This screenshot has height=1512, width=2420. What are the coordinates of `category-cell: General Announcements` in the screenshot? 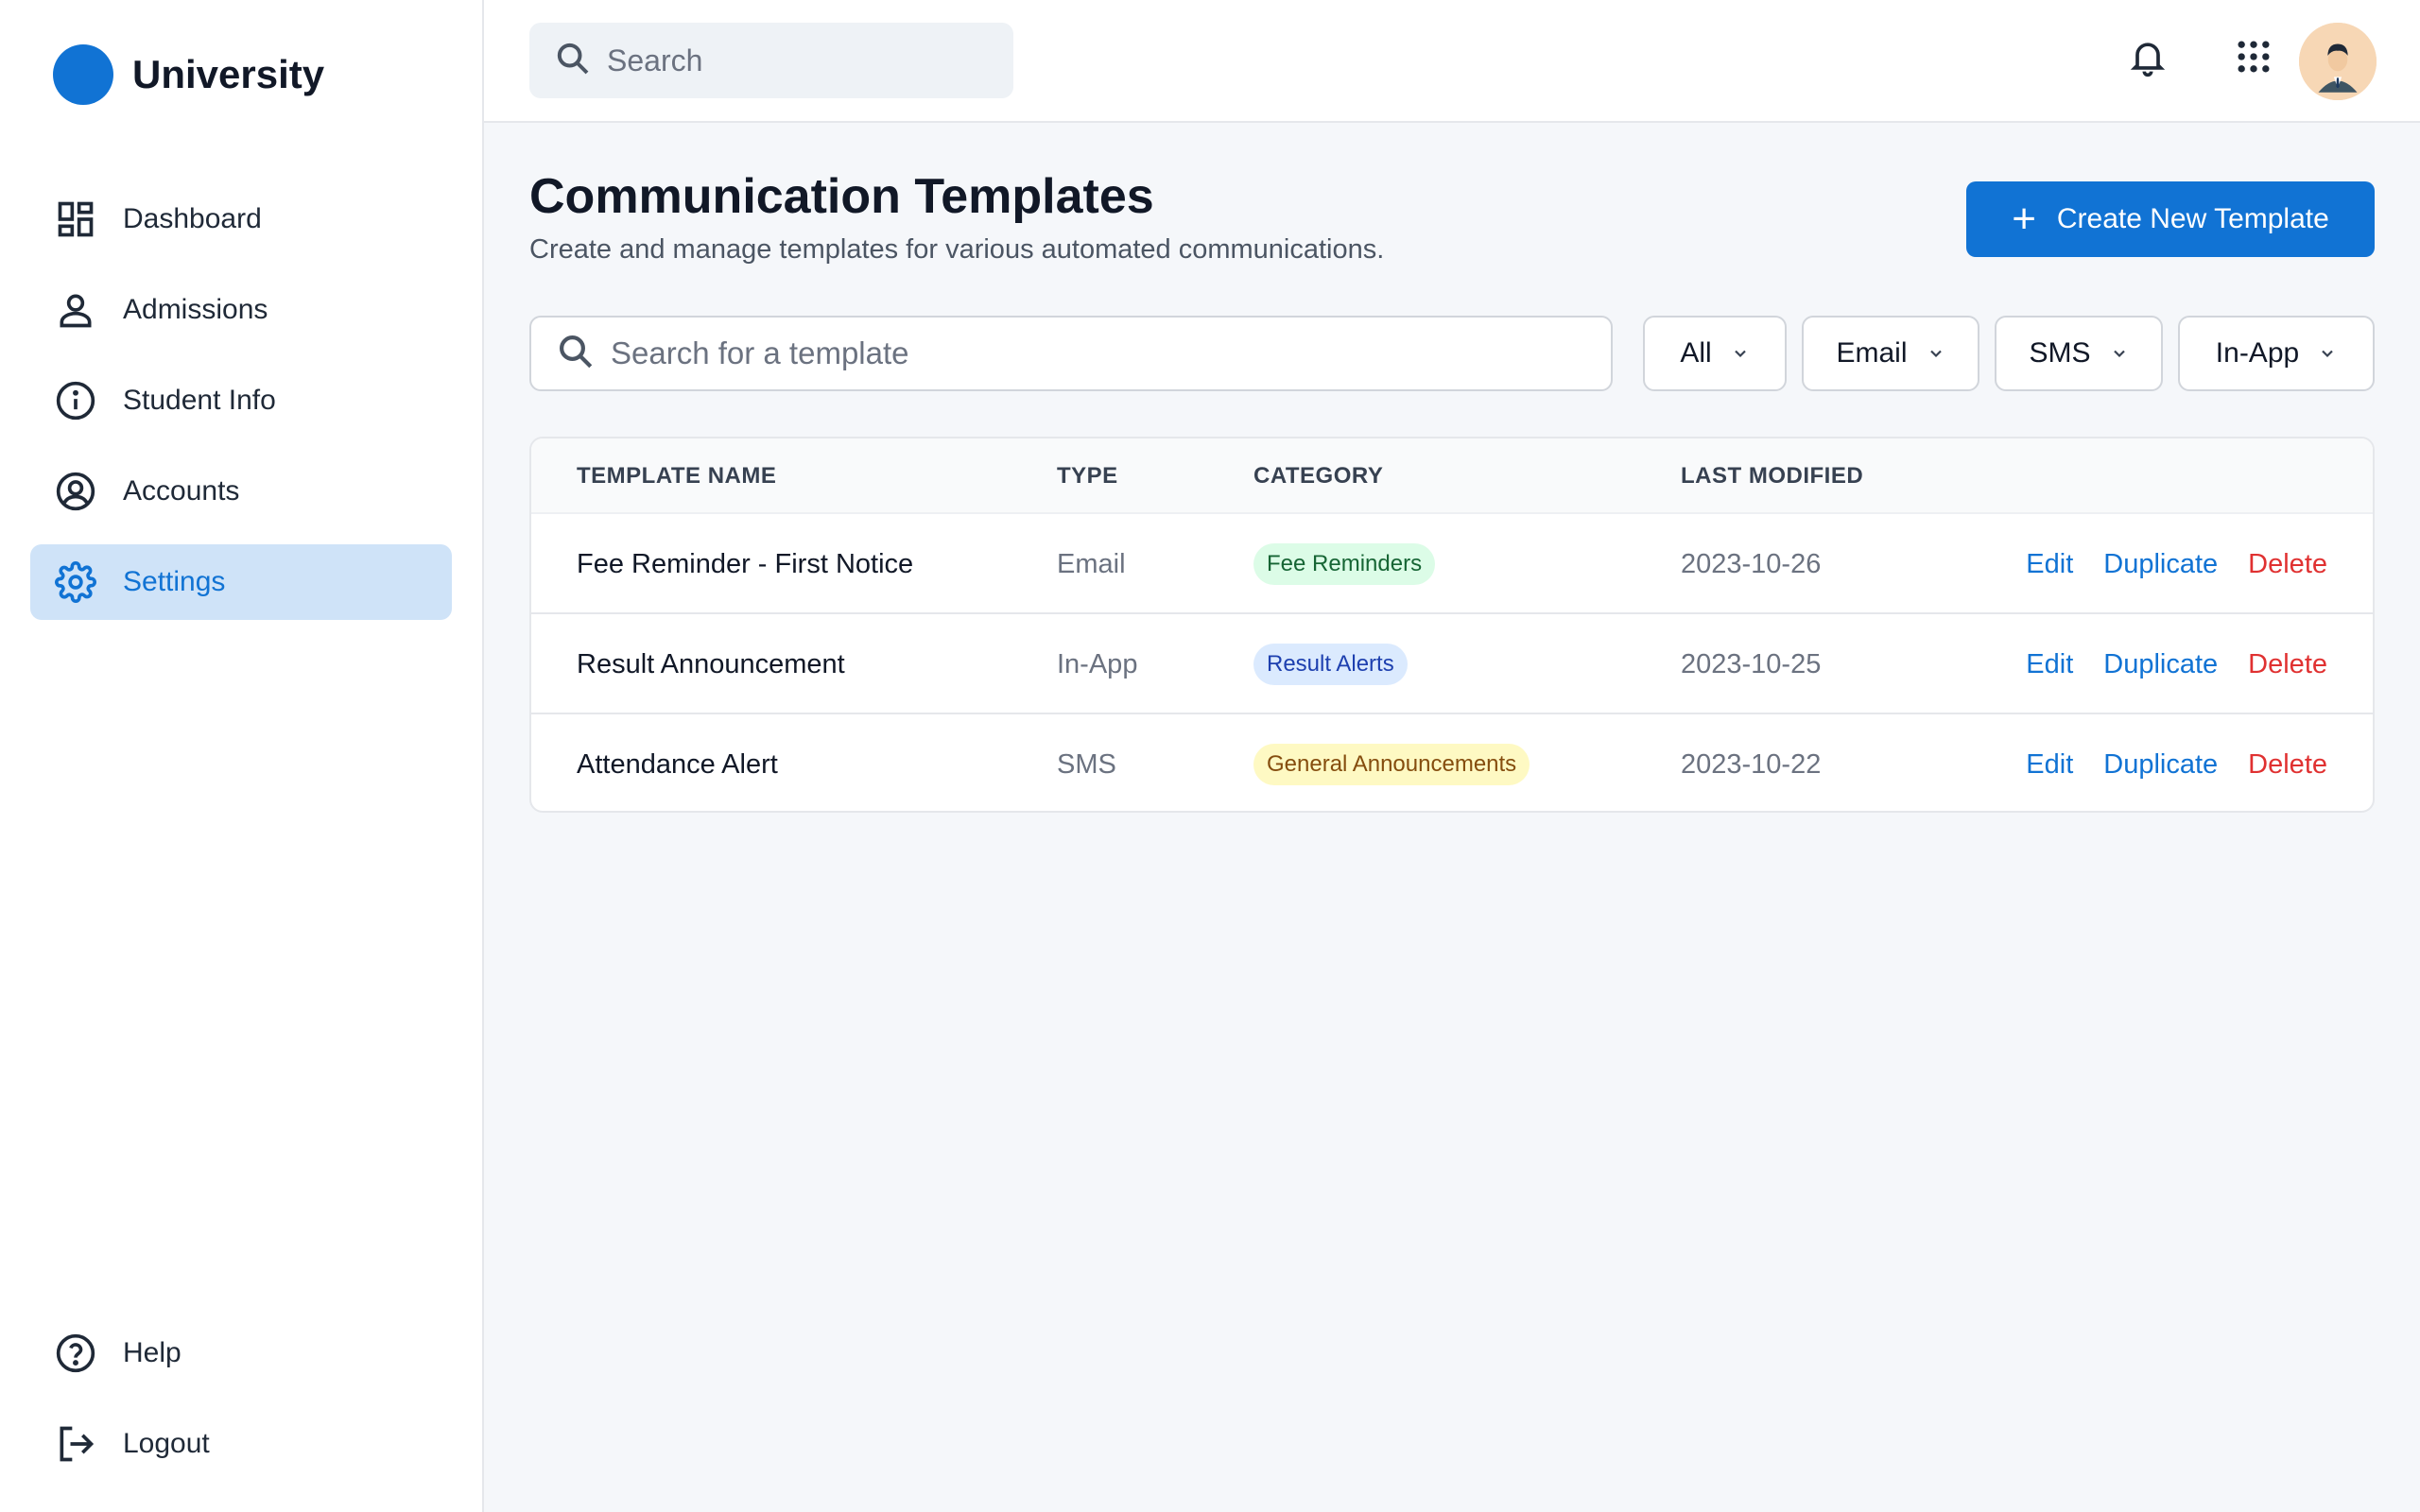 It's located at (1391, 762).